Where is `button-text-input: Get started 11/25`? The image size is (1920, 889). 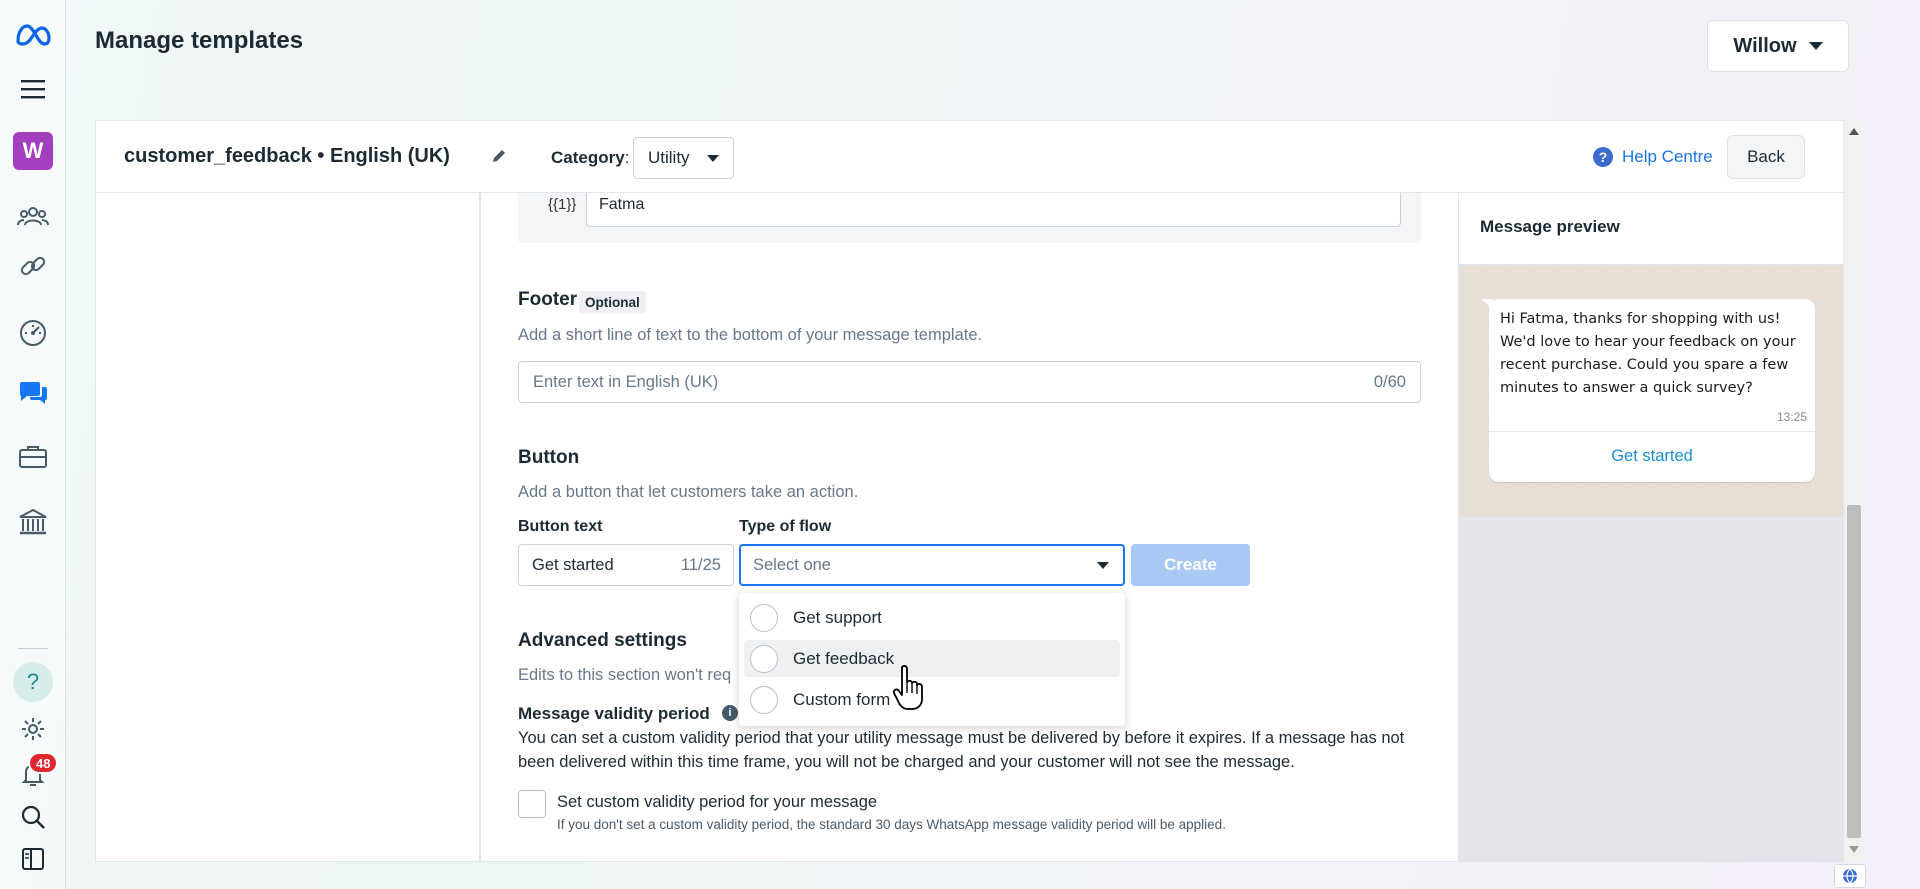
button-text-input: Get started 11/25 is located at coordinates (626, 565).